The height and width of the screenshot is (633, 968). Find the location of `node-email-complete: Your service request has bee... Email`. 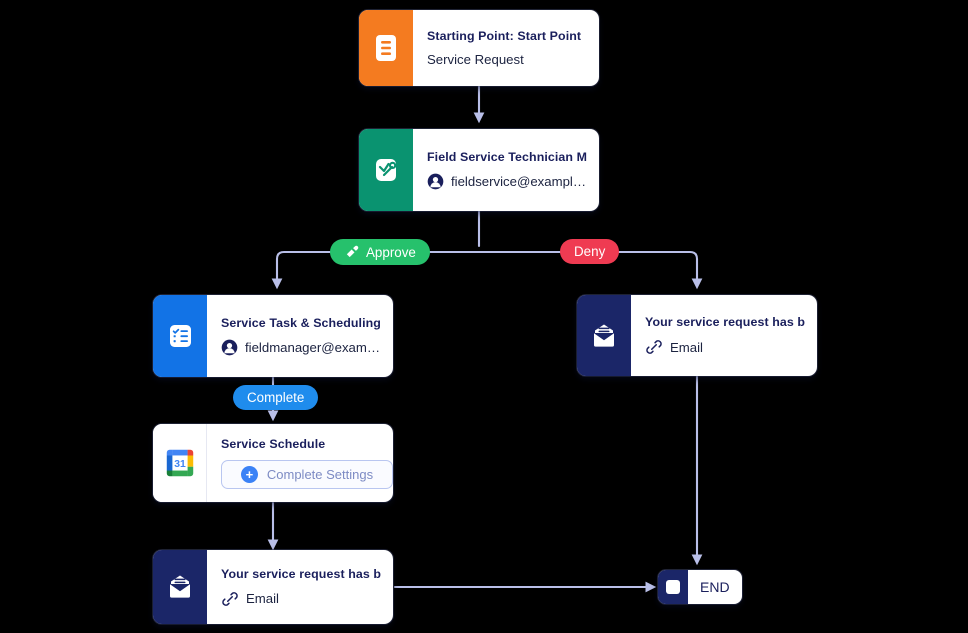

node-email-complete: Your service request has bee... Email is located at coordinates (273, 587).